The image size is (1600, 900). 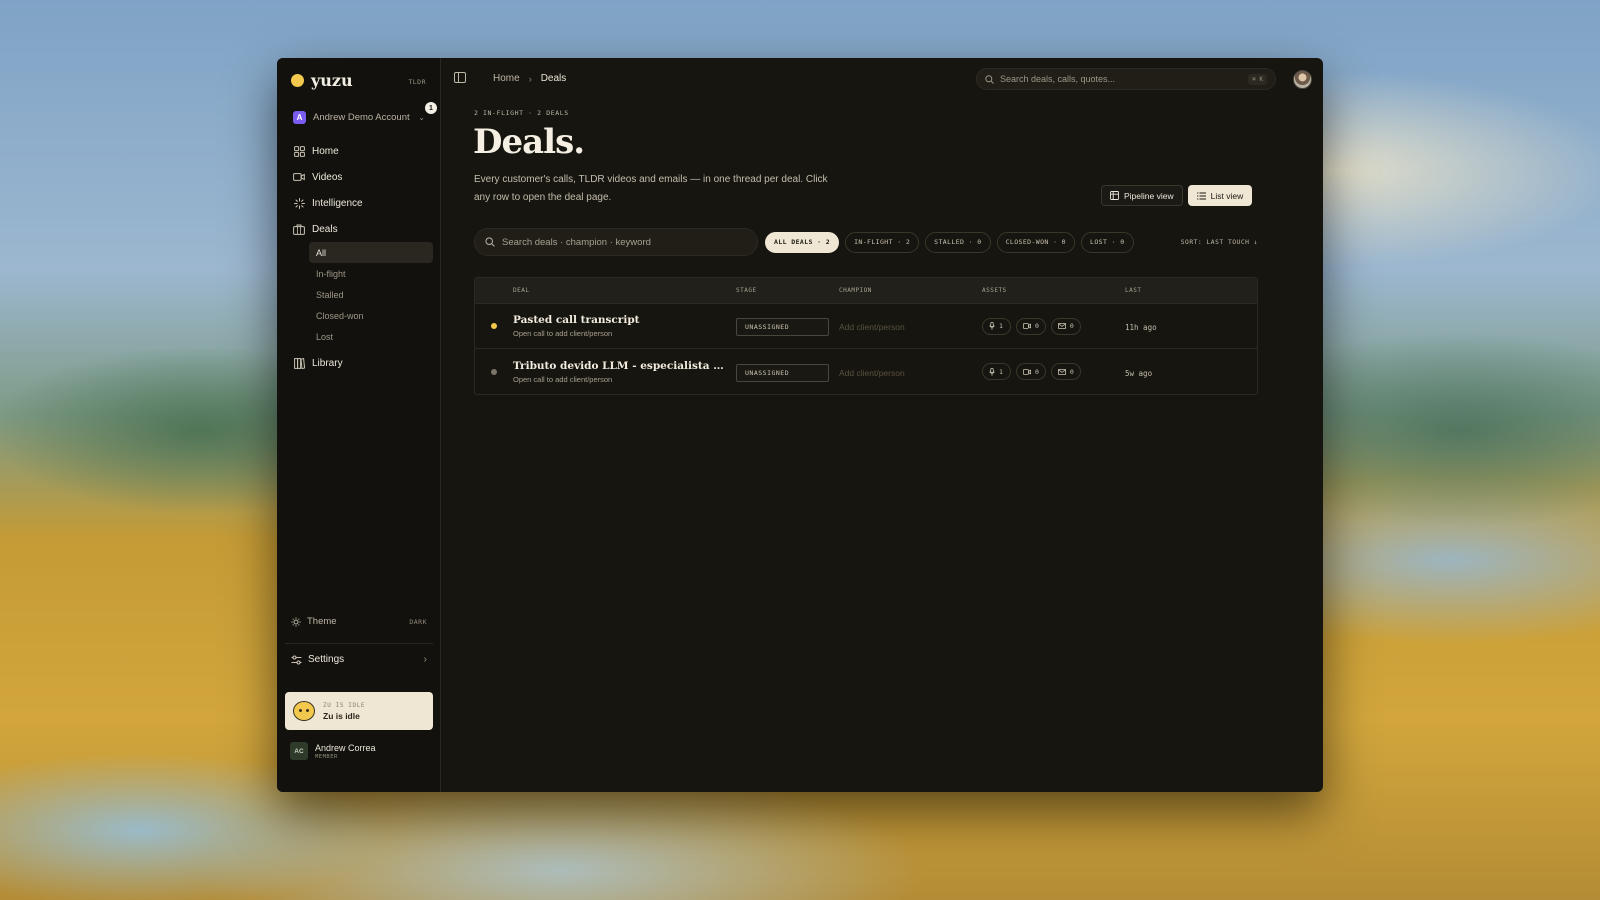 What do you see at coordinates (299, 751) in the screenshot?
I see `user-avatar: AC` at bounding box center [299, 751].